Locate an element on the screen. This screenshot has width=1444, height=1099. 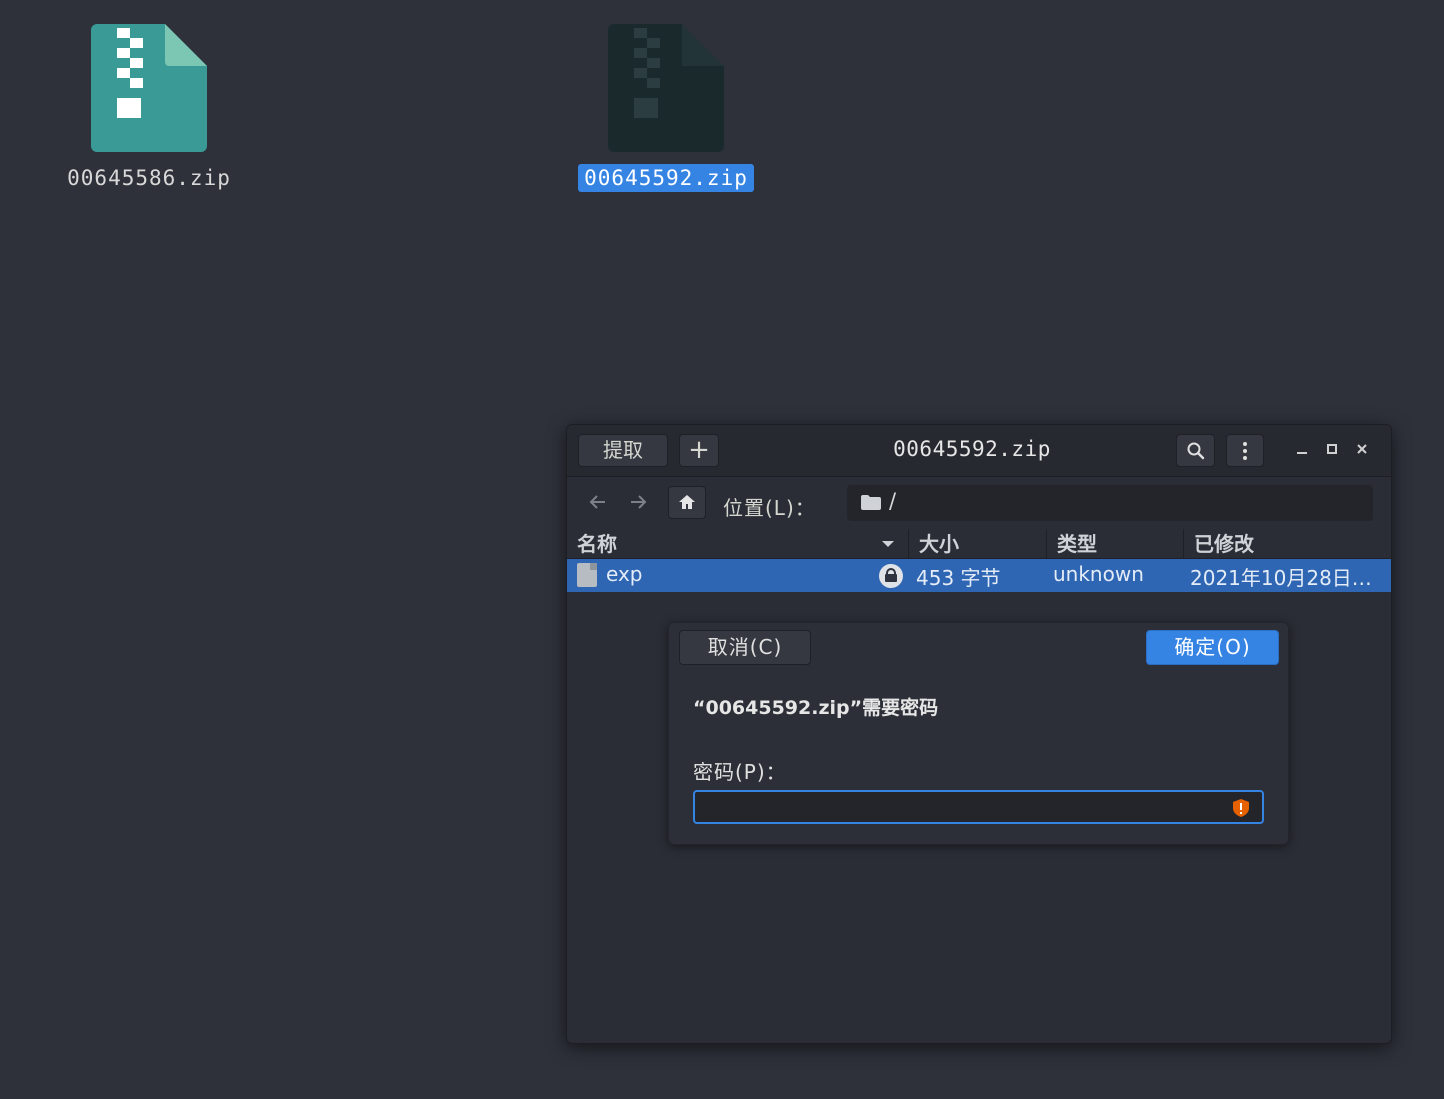
folder-icon is located at coordinates (871, 502).